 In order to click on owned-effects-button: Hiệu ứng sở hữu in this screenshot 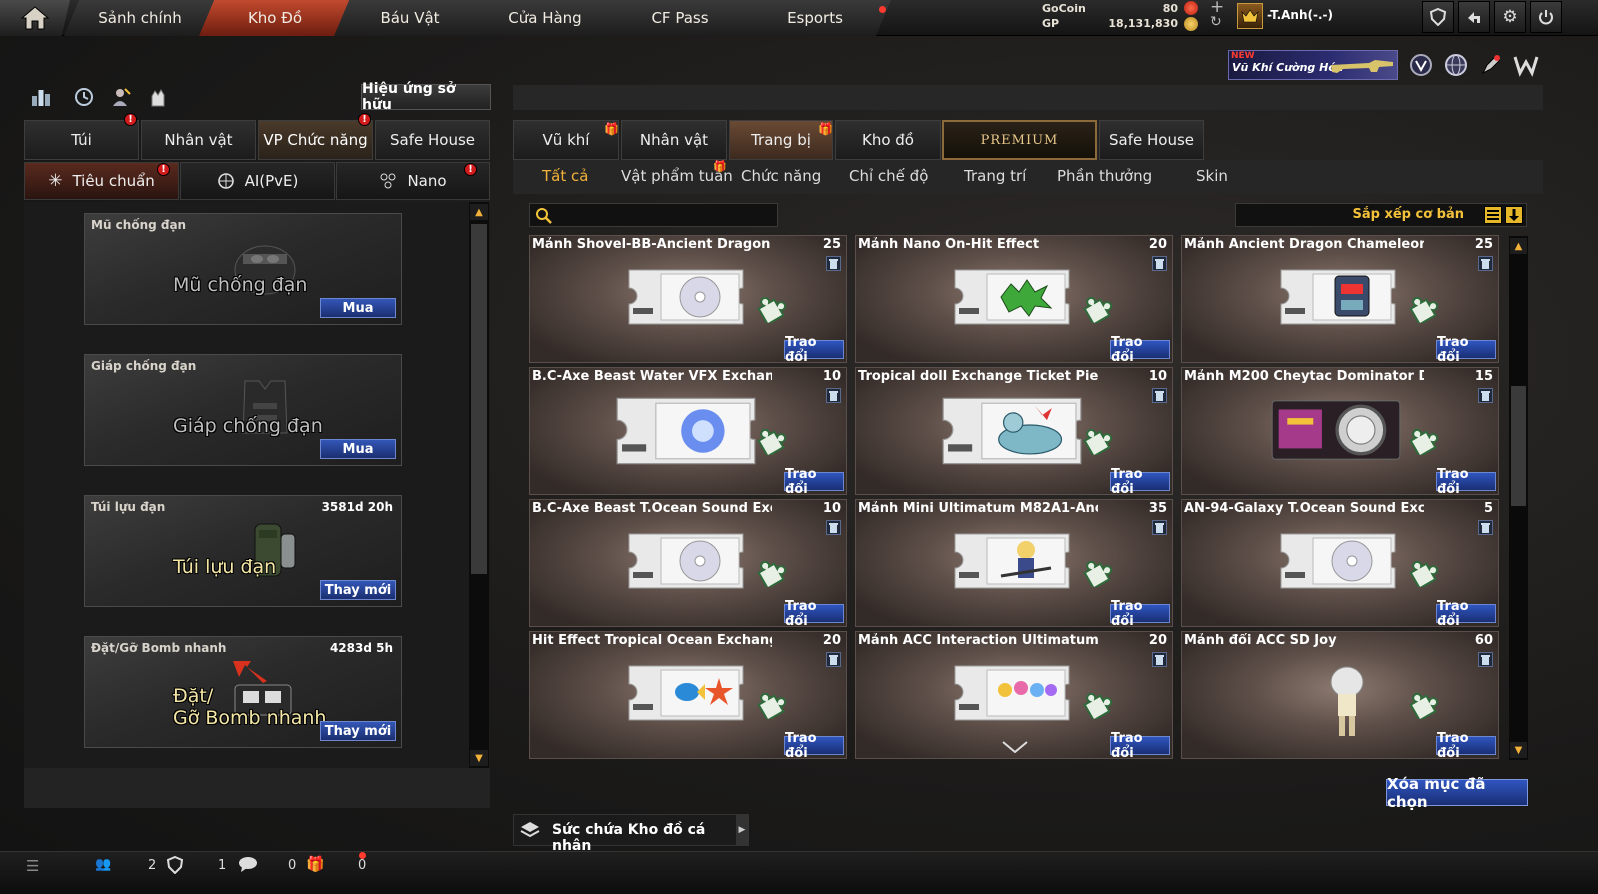, I will do `click(426, 97)`.